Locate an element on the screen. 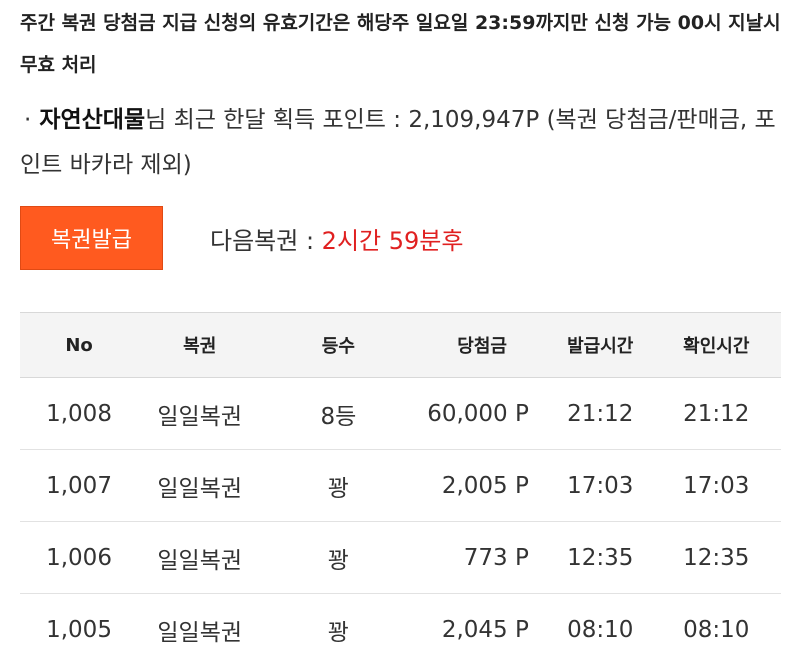  cell-checked: 17:03 is located at coordinates (716, 485).